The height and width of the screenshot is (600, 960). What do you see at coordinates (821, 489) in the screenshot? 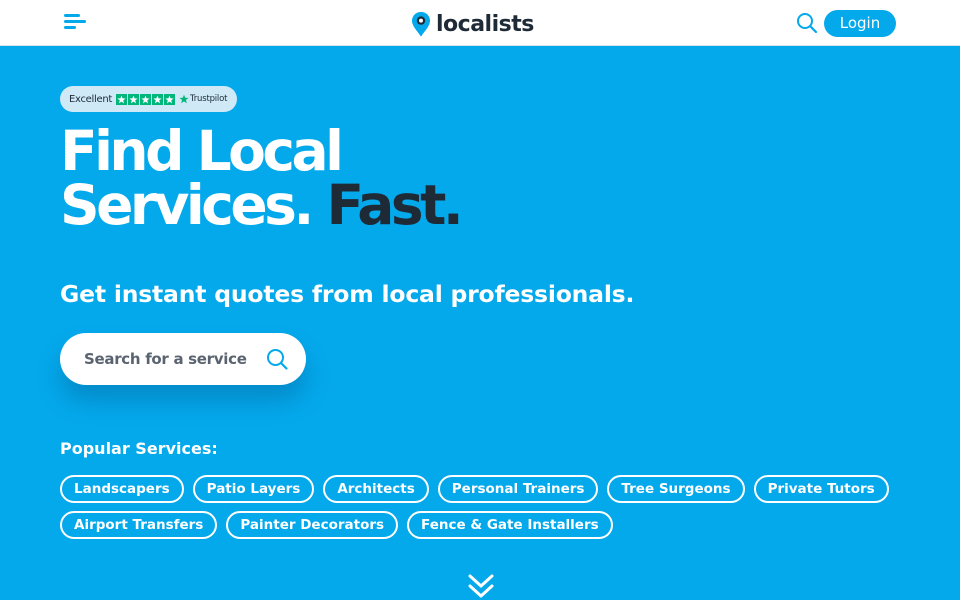
I see `service-chip-private-tutors: Private Tutors` at bounding box center [821, 489].